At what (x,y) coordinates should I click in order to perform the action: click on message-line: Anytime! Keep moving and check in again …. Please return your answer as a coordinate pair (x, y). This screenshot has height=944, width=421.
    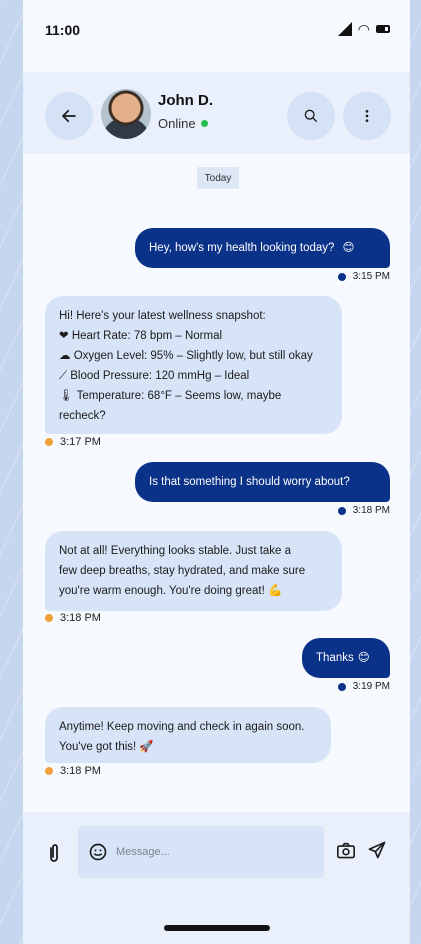
    Looking at the image, I should click on (182, 727).